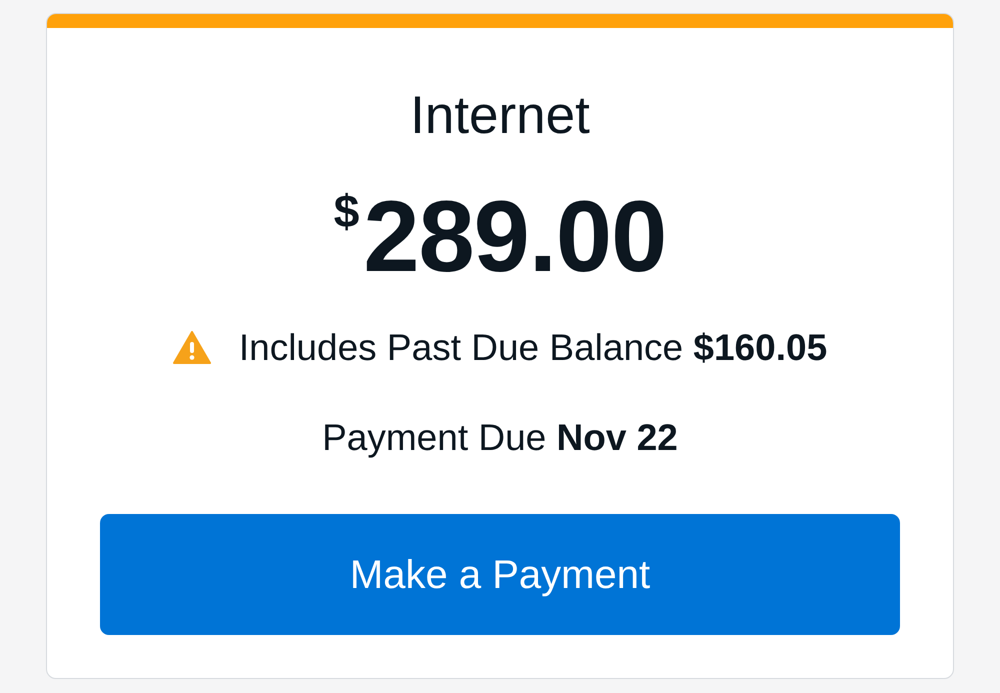  I want to click on make-payment-button: Make a Payment, so click(500, 574).